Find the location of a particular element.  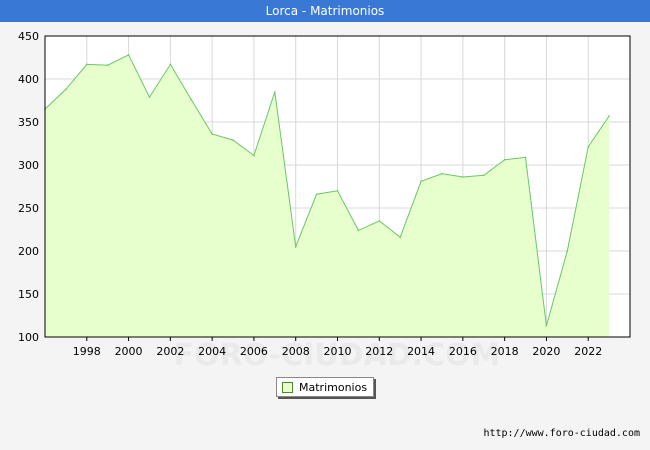

y-tick-label: 300 is located at coordinates (28, 165).